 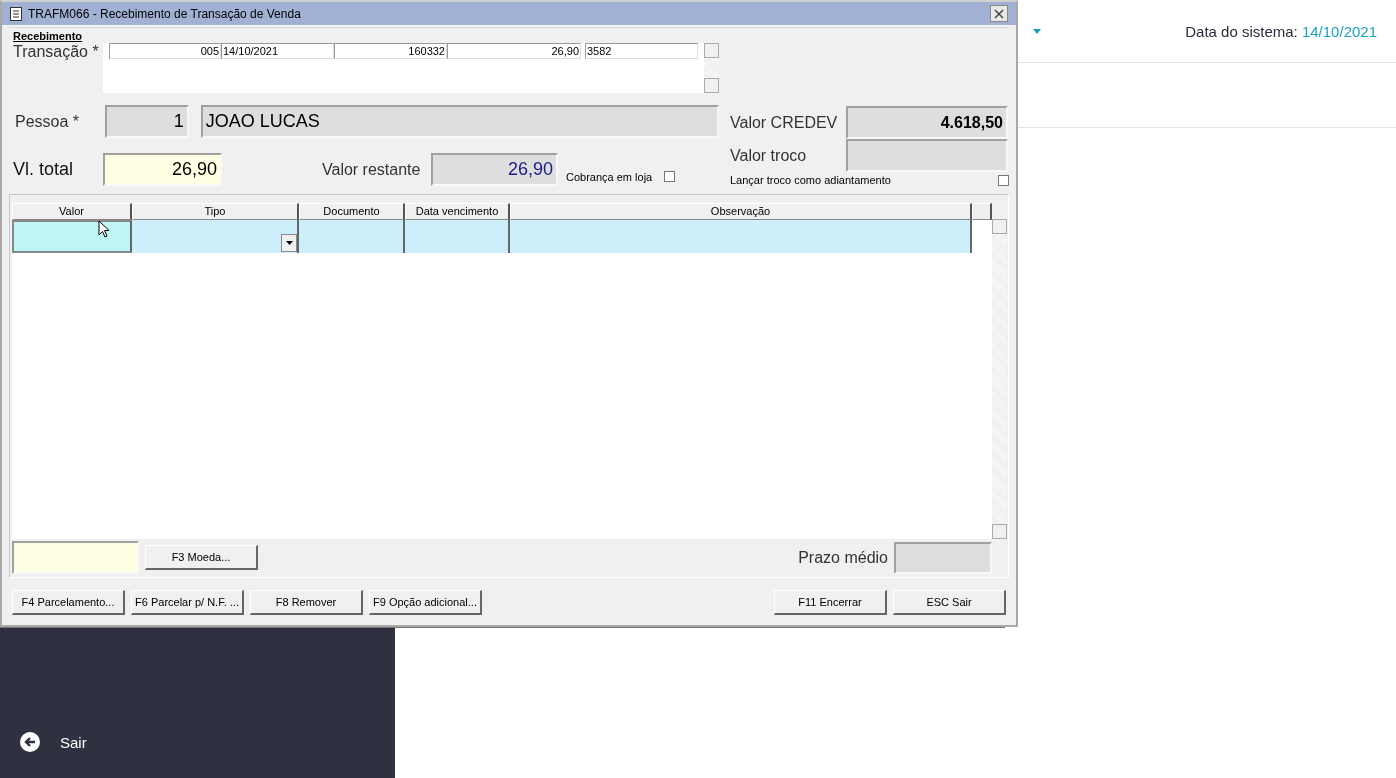 What do you see at coordinates (44, 169) in the screenshot?
I see `field-label: Vl. total` at bounding box center [44, 169].